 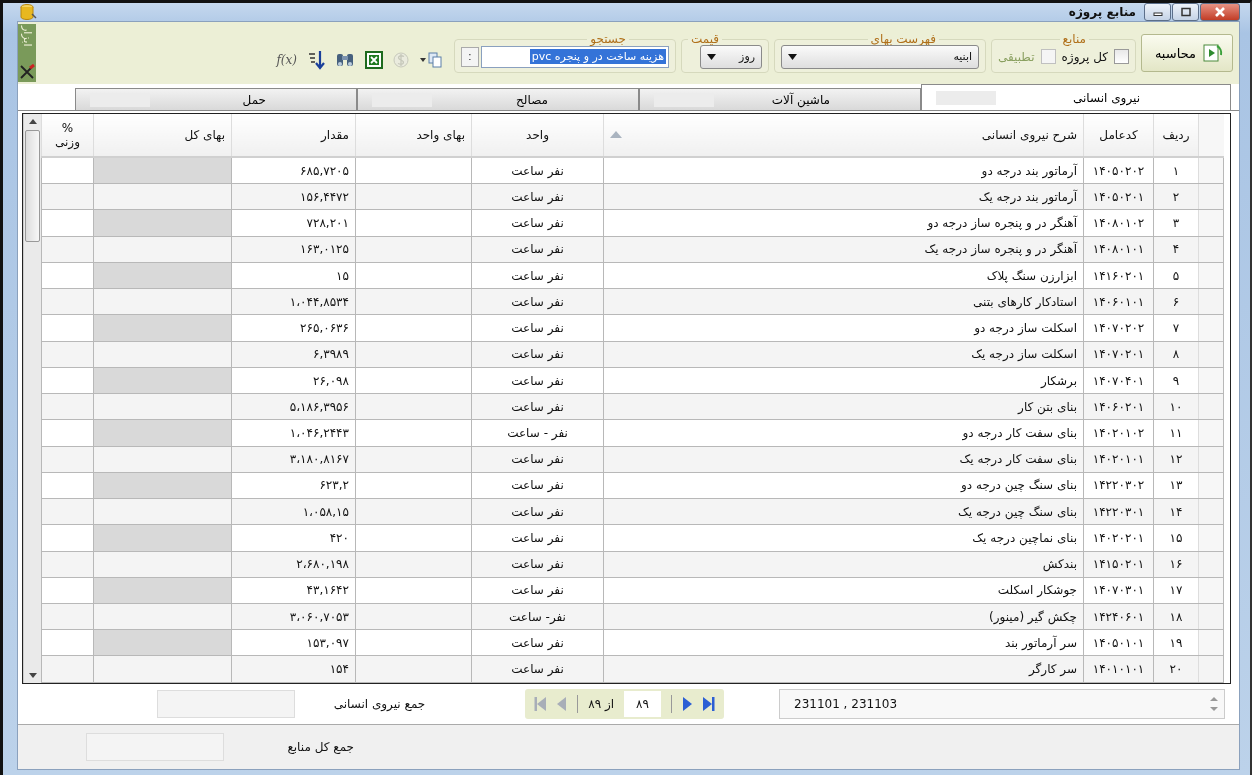 What do you see at coordinates (324, 196) in the screenshot?
I see `table-cell: ۱۵۶,۴۴۷۲` at bounding box center [324, 196].